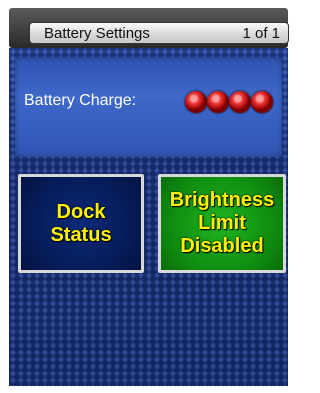 The image size is (320, 393). I want to click on battery-charge-indicator, so click(229, 102).